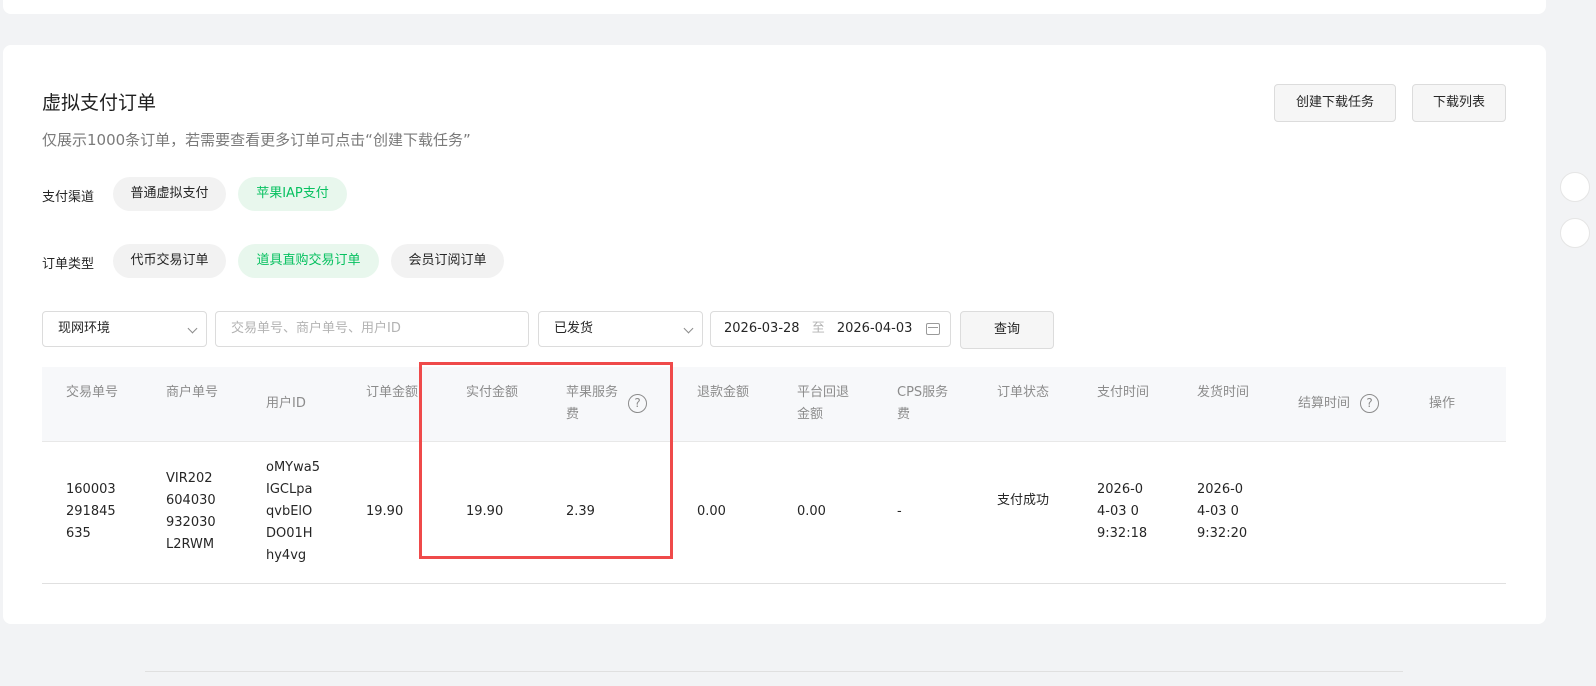  What do you see at coordinates (286, 403) in the screenshot?
I see `col-user-id: 用户ID` at bounding box center [286, 403].